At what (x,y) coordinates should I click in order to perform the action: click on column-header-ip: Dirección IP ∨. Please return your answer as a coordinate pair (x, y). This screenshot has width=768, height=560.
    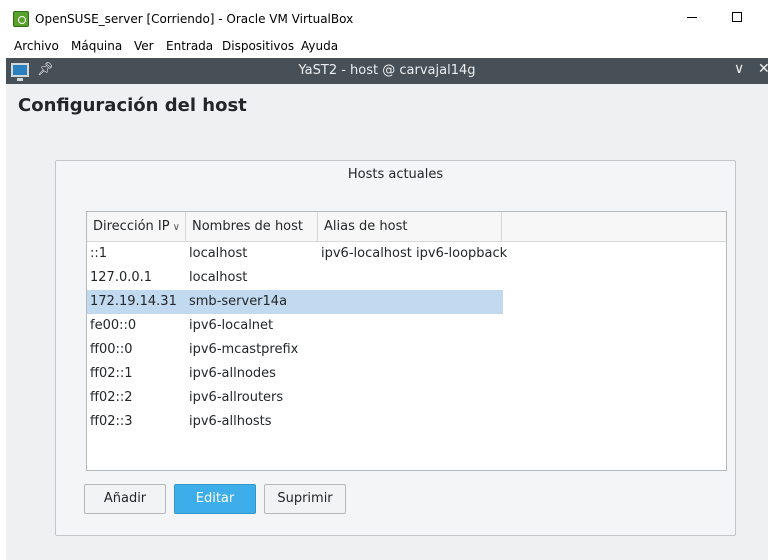
    Looking at the image, I should click on (136, 226).